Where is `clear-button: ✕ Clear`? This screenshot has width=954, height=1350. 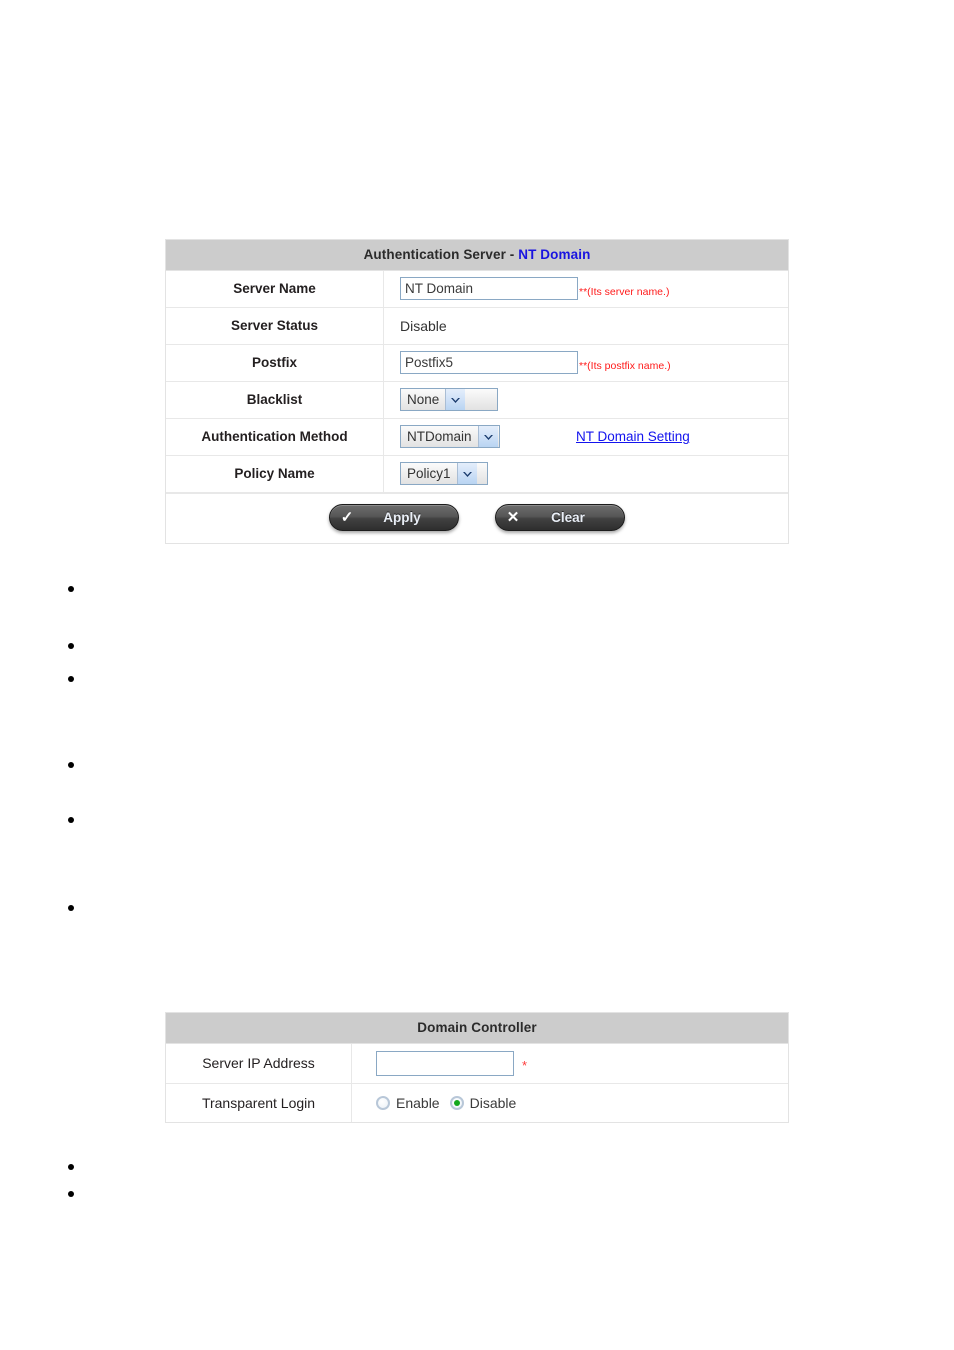 clear-button: ✕ Clear is located at coordinates (560, 517).